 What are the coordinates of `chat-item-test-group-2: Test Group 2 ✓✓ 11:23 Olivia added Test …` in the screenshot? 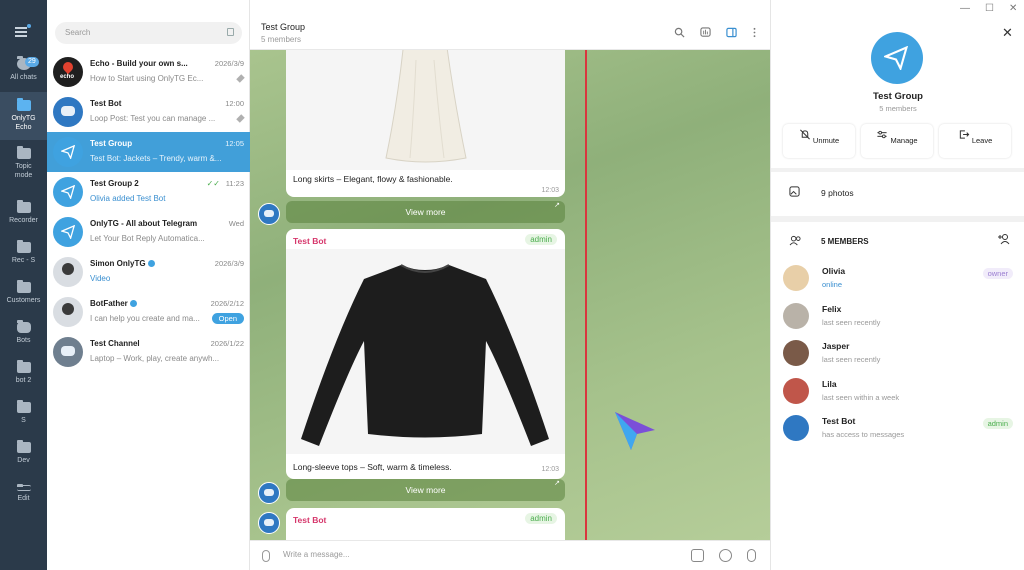 It's located at (148, 192).